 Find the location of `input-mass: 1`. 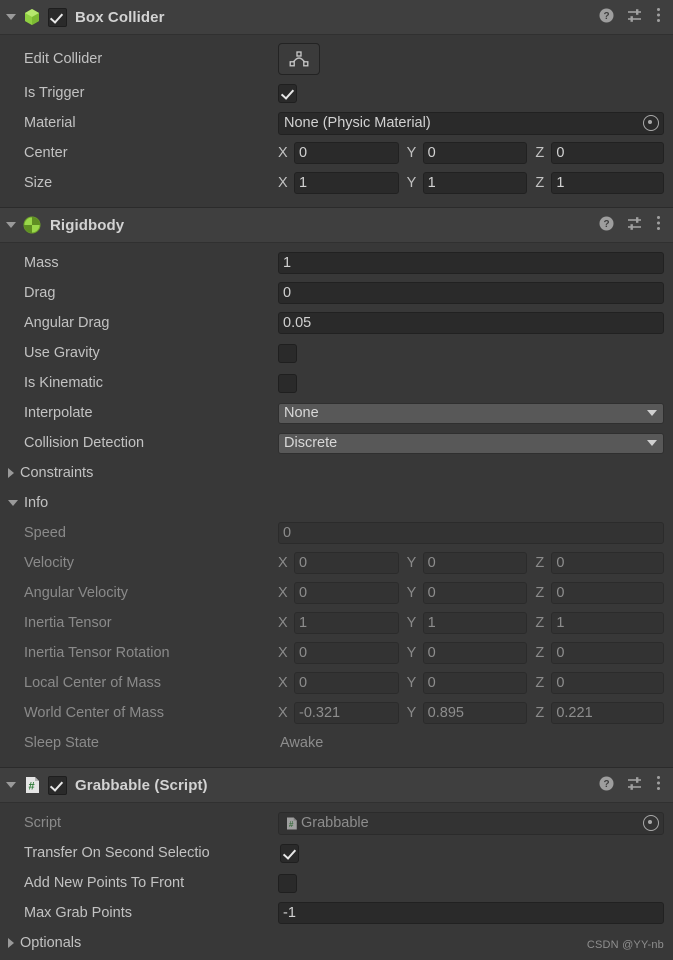

input-mass: 1 is located at coordinates (471, 263).